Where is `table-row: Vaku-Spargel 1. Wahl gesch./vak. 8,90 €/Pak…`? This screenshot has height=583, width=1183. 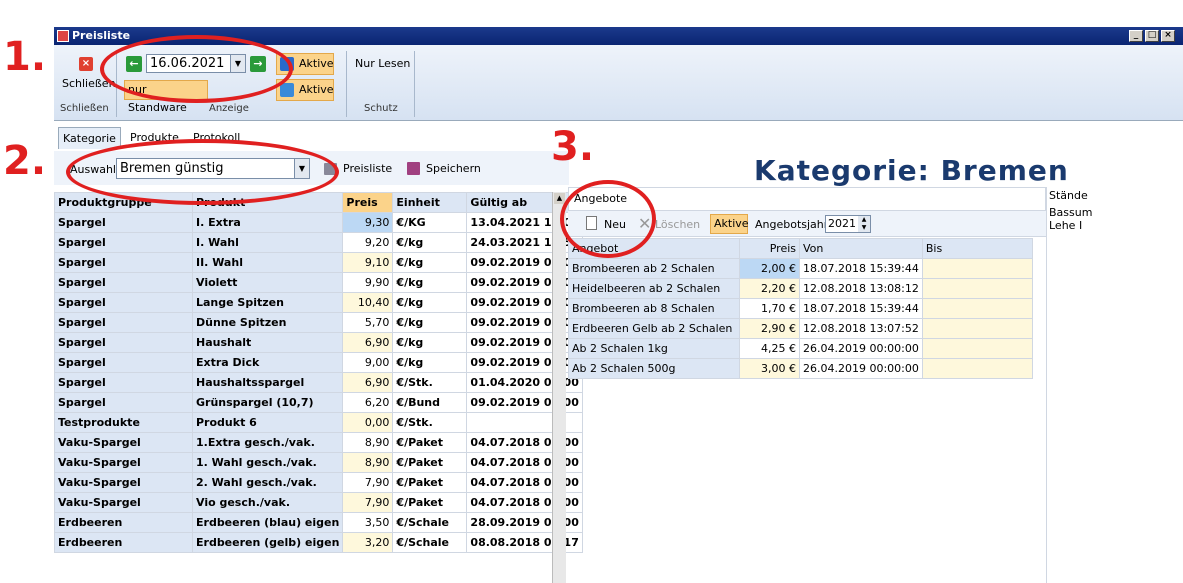
table-row: Vaku-Spargel 1. Wahl gesch./vak. 8,90 €/Pak… is located at coordinates (318, 462).